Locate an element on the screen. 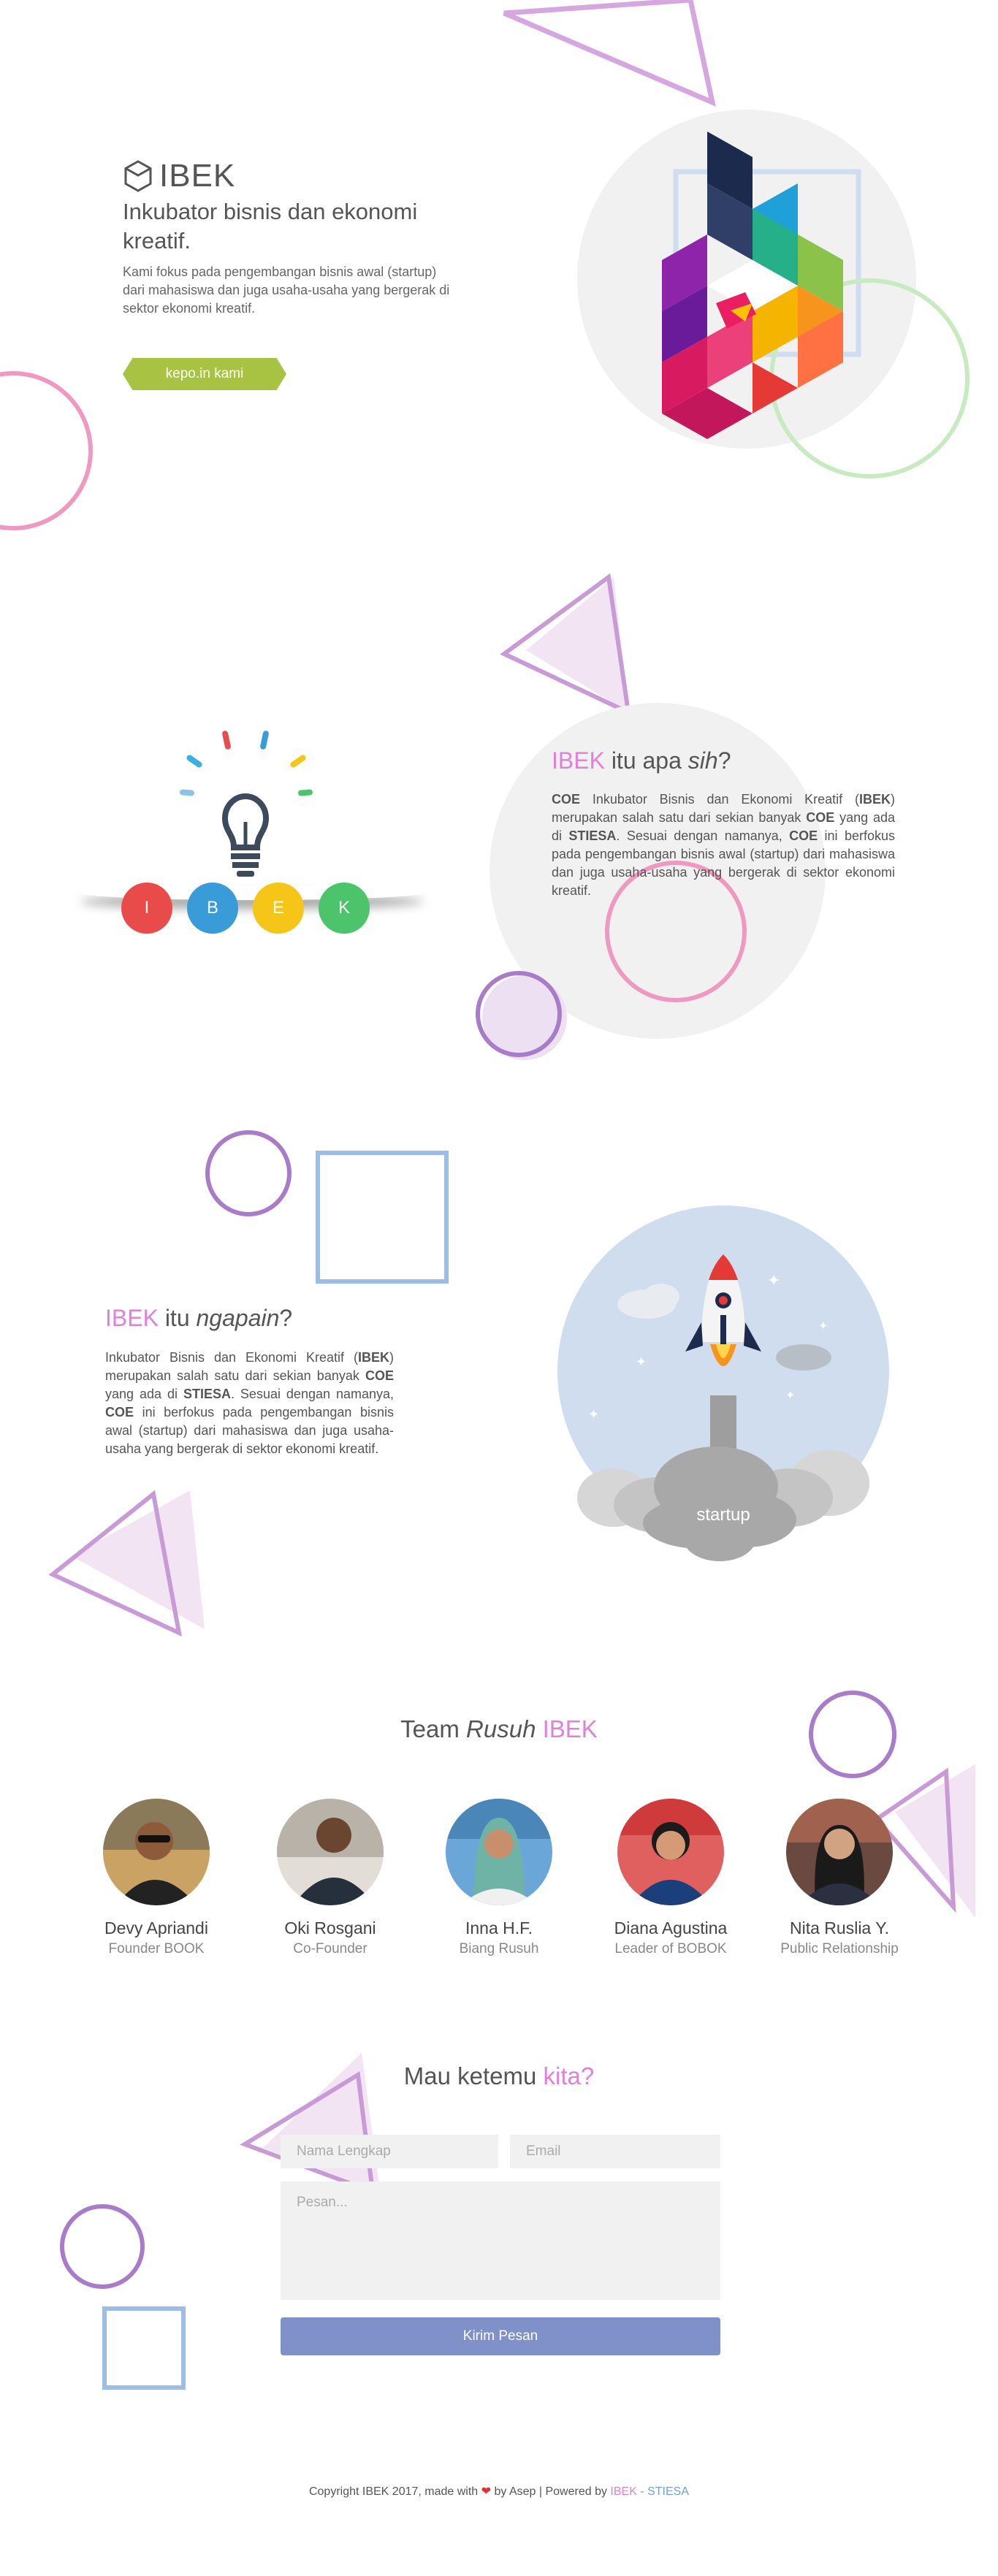 The height and width of the screenshot is (2576, 998). heart-icon: ❤ is located at coordinates (486, 2491).